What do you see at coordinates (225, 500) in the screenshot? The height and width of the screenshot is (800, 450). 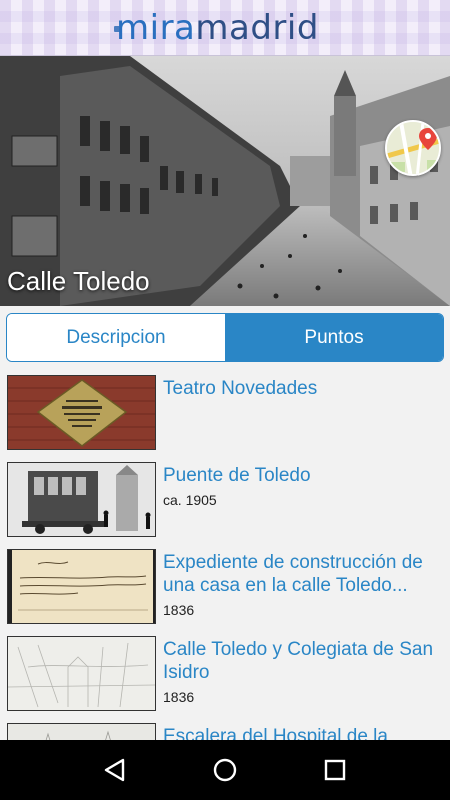 I see `list-item: Puente de Toledo ca. 1905` at bounding box center [225, 500].